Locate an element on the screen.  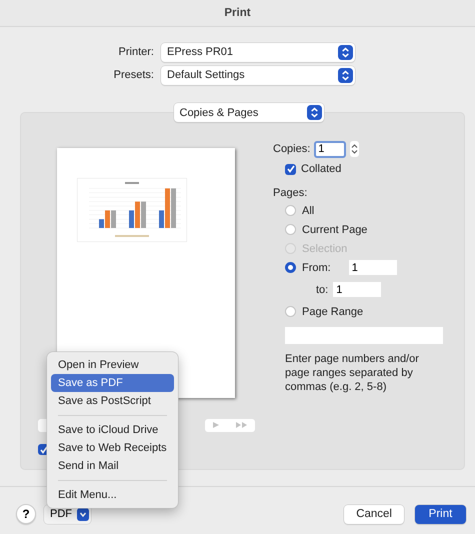
section-popup: Copies & Pages is located at coordinates (249, 112).